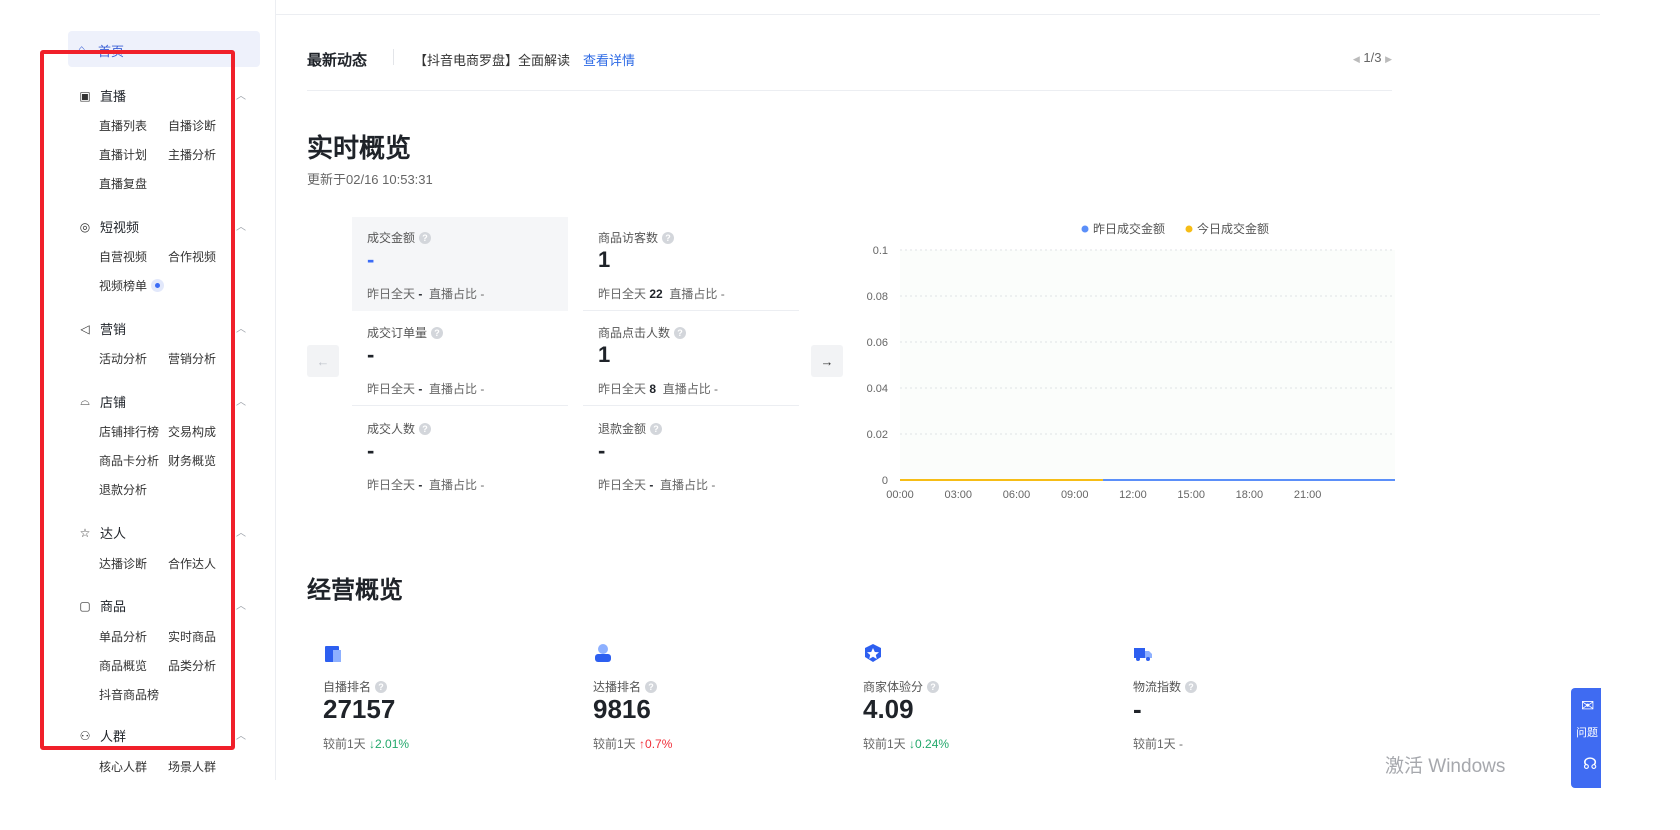 This screenshot has width=1680, height=830. I want to click on prev-arrow-icon: ◀, so click(1356, 59).